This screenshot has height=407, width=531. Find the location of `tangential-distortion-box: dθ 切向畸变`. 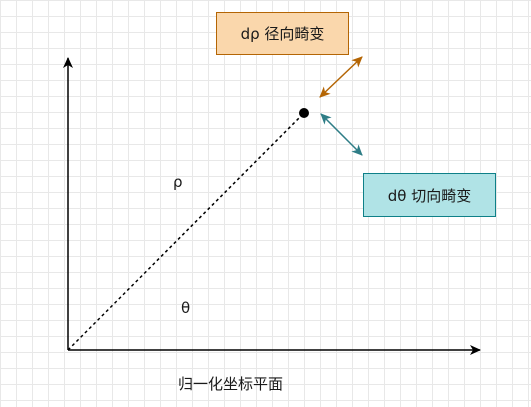

tangential-distortion-box: dθ 切向畸变 is located at coordinates (429, 195).